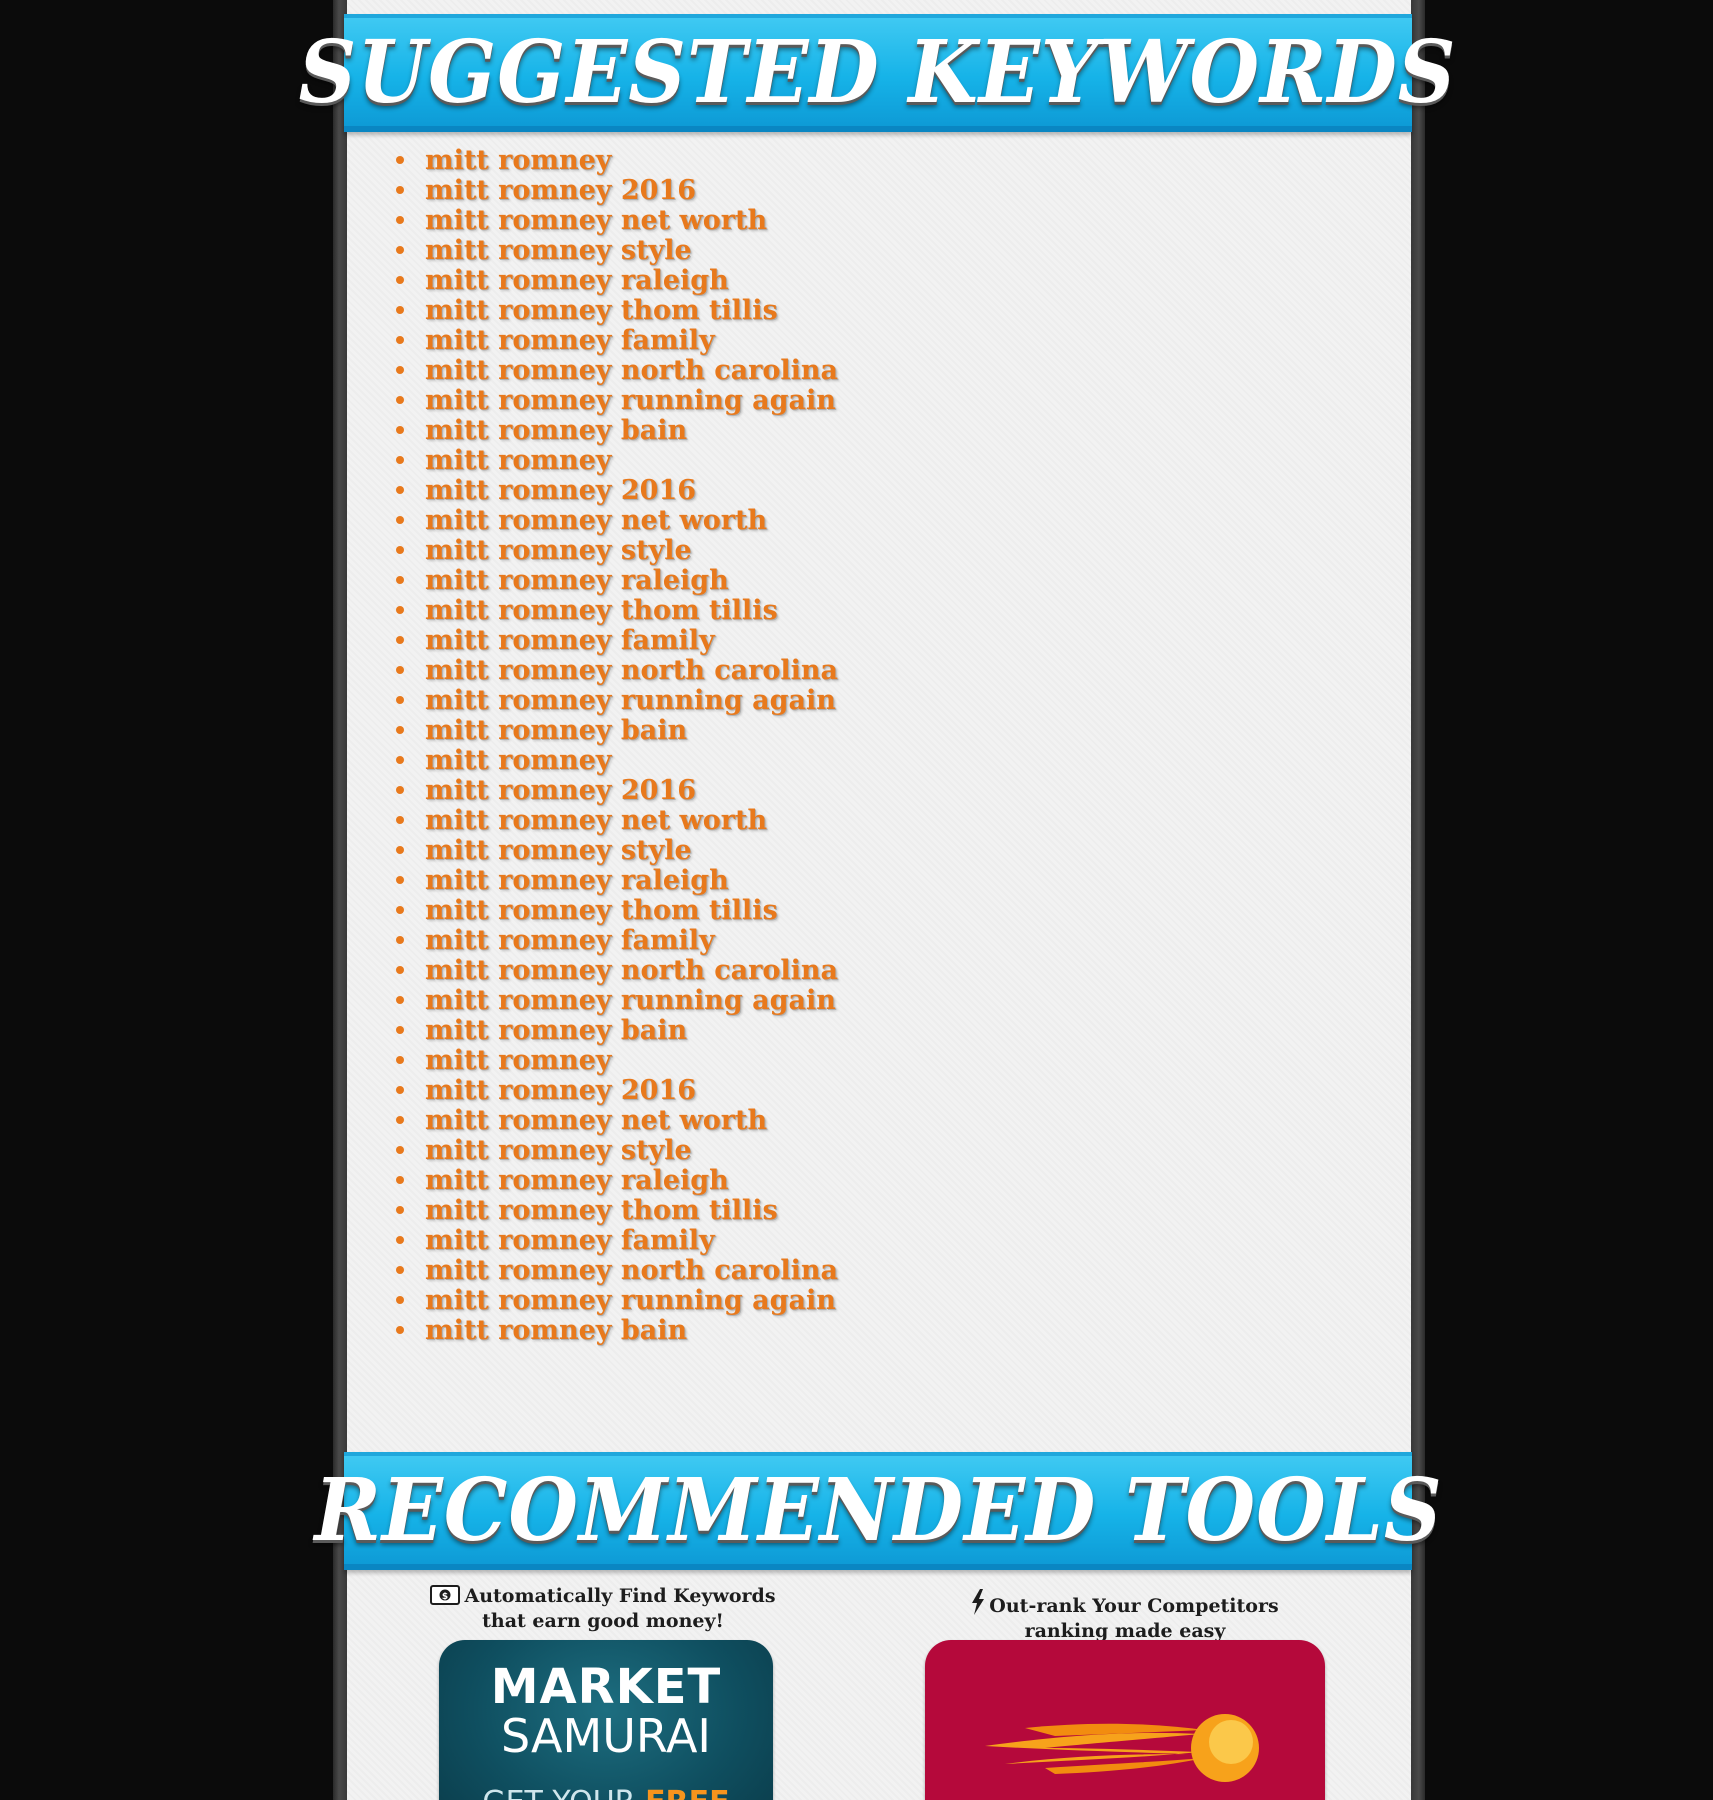  Describe the element at coordinates (1134, 1606) in the screenshot. I see `tool-caption-line1: Out-rank Your Competitors` at that location.